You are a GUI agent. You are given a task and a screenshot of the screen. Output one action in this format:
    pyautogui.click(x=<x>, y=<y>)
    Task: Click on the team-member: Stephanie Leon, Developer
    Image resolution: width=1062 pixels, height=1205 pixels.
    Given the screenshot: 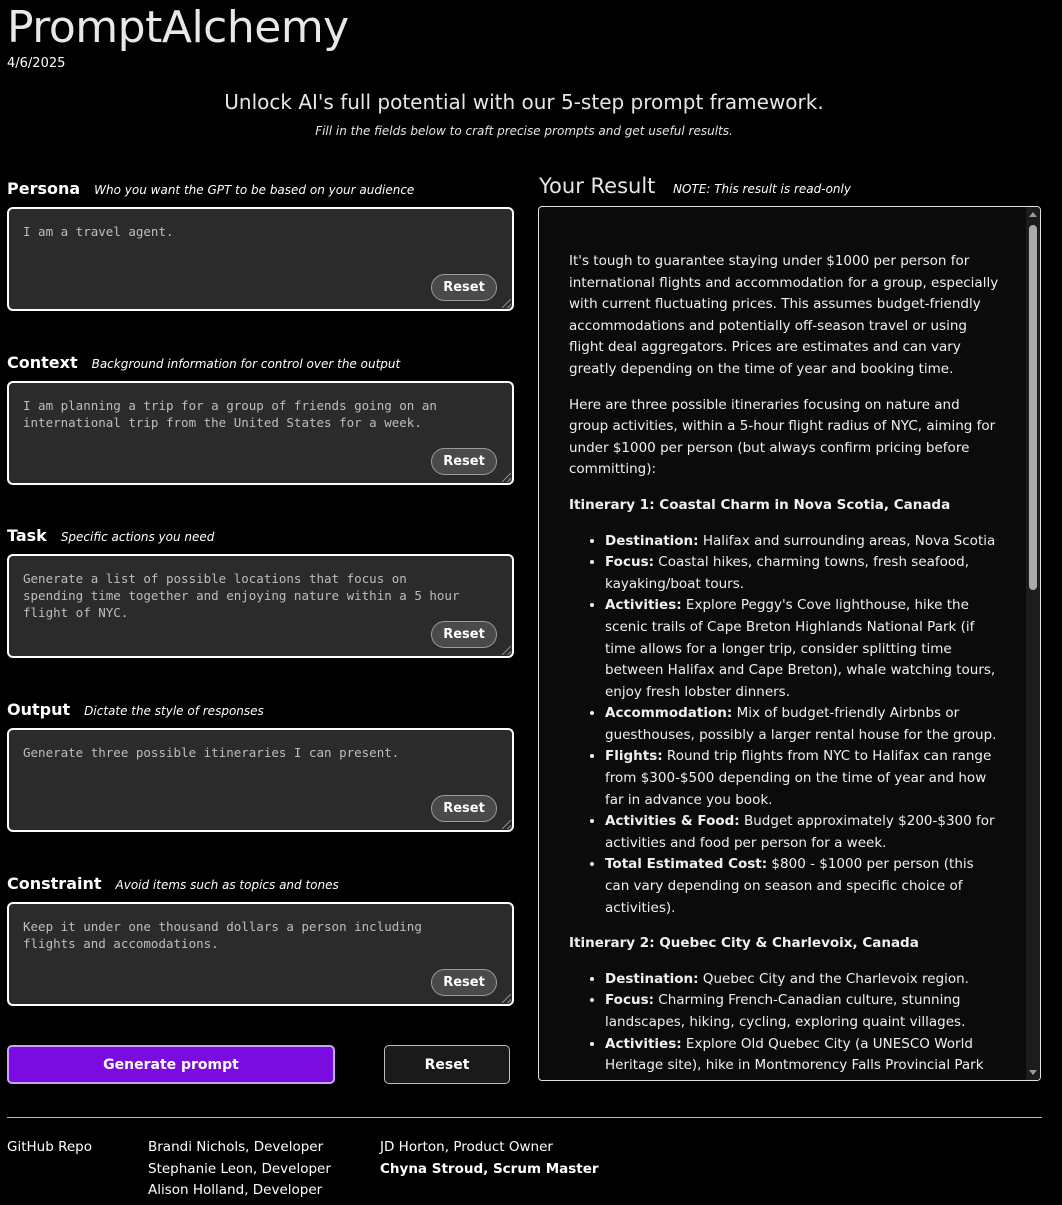 What is the action you would take?
    pyautogui.click(x=239, y=1168)
    